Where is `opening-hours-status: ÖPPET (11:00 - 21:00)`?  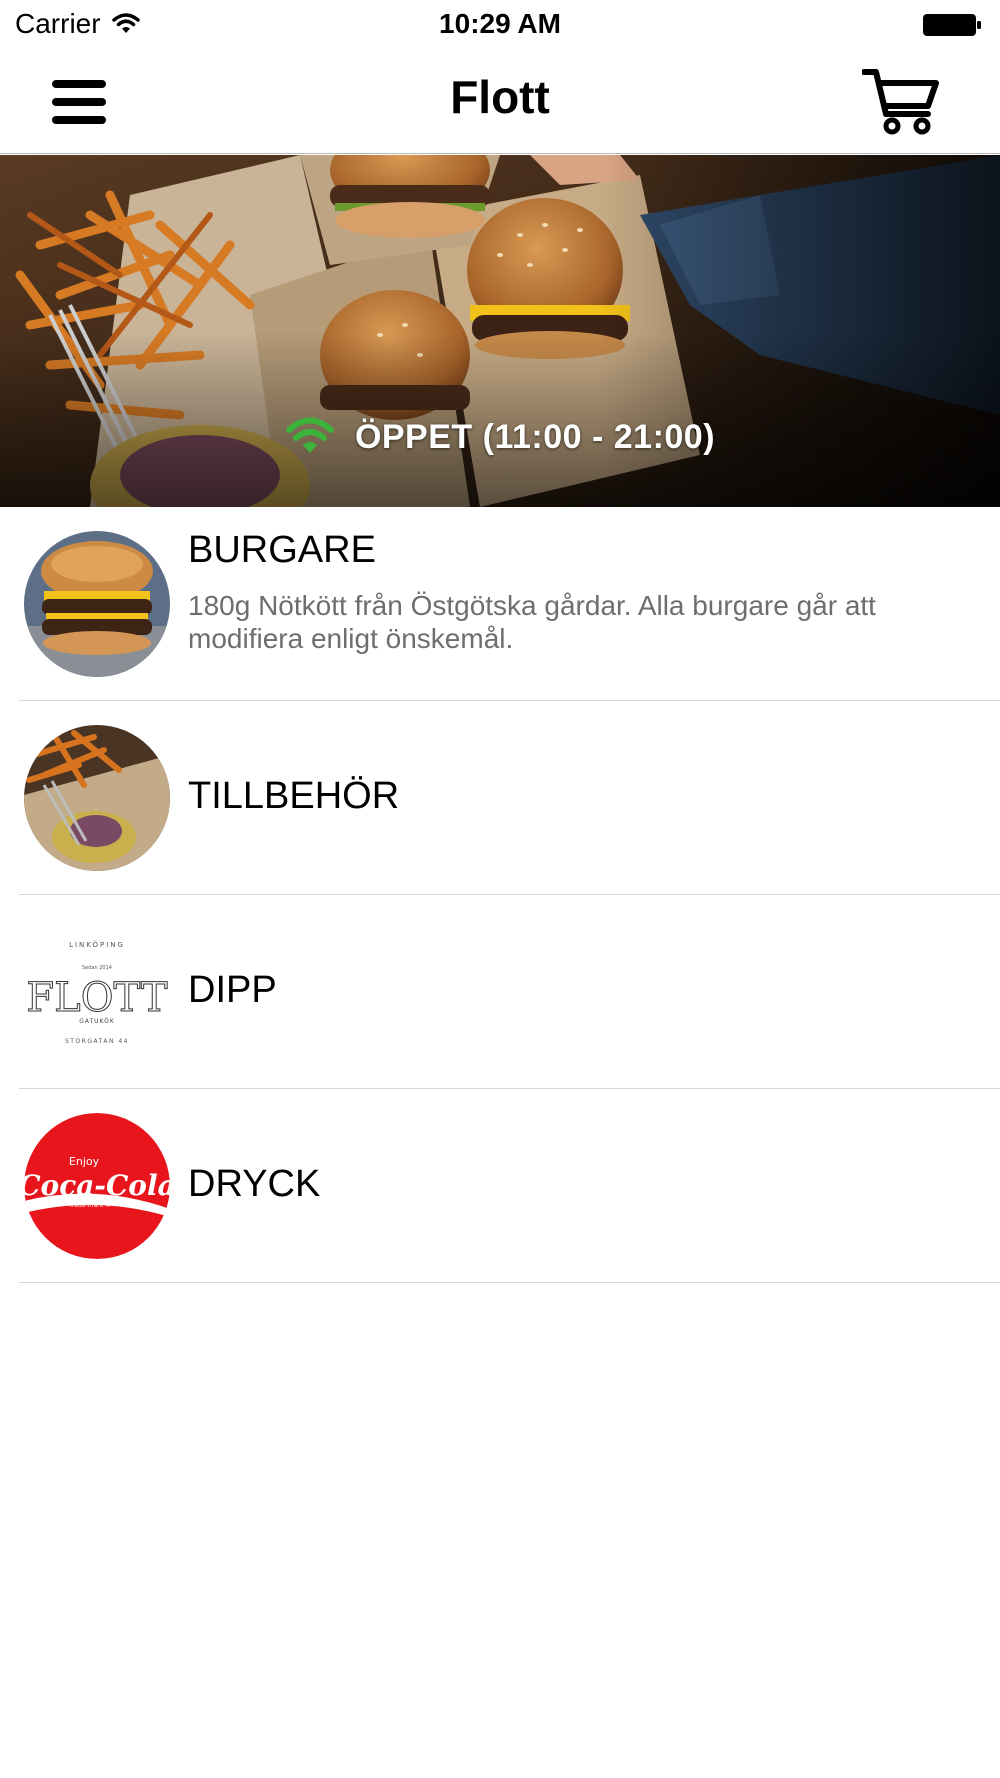
opening-hours-status: ÖPPET (11:00 - 21:00) is located at coordinates (500, 437).